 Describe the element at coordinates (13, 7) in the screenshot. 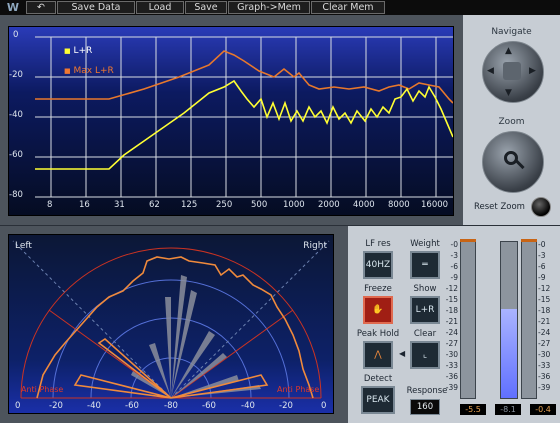

I see `waves-logo: W` at that location.